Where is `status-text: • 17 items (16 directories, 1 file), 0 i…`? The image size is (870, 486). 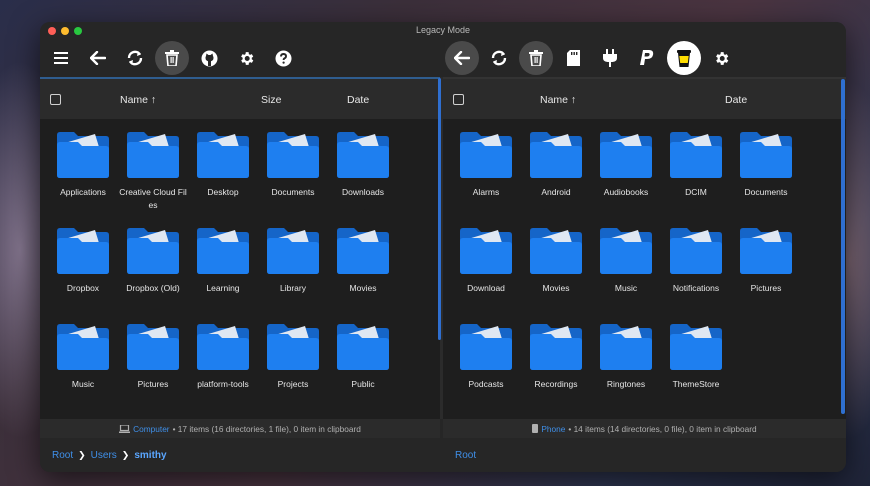 status-text: • 17 items (16 directories, 1 file), 0 i… is located at coordinates (266, 428).